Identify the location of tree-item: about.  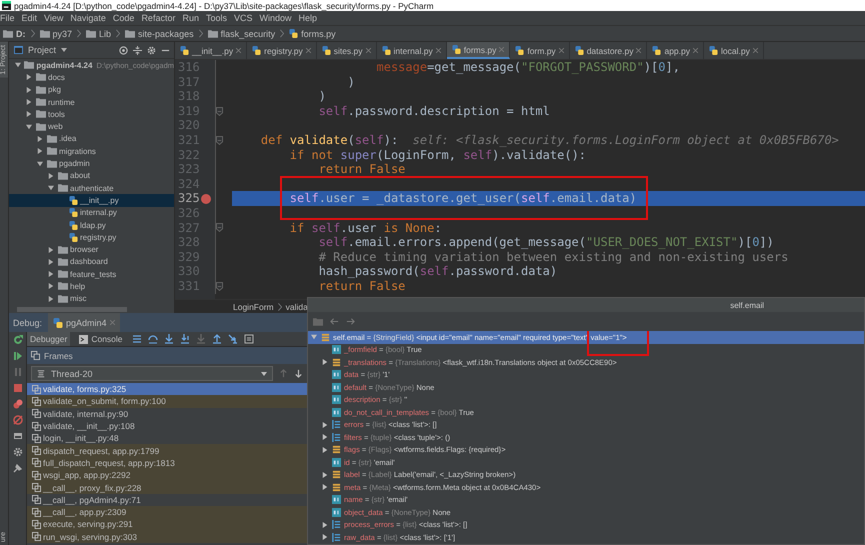
(91, 176).